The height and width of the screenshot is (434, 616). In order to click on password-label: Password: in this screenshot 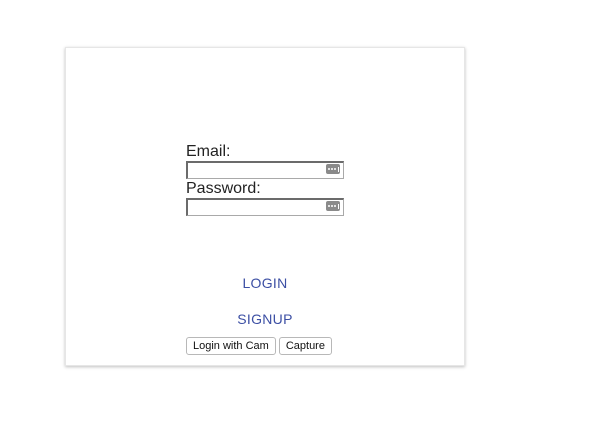, I will do `click(223, 188)`.